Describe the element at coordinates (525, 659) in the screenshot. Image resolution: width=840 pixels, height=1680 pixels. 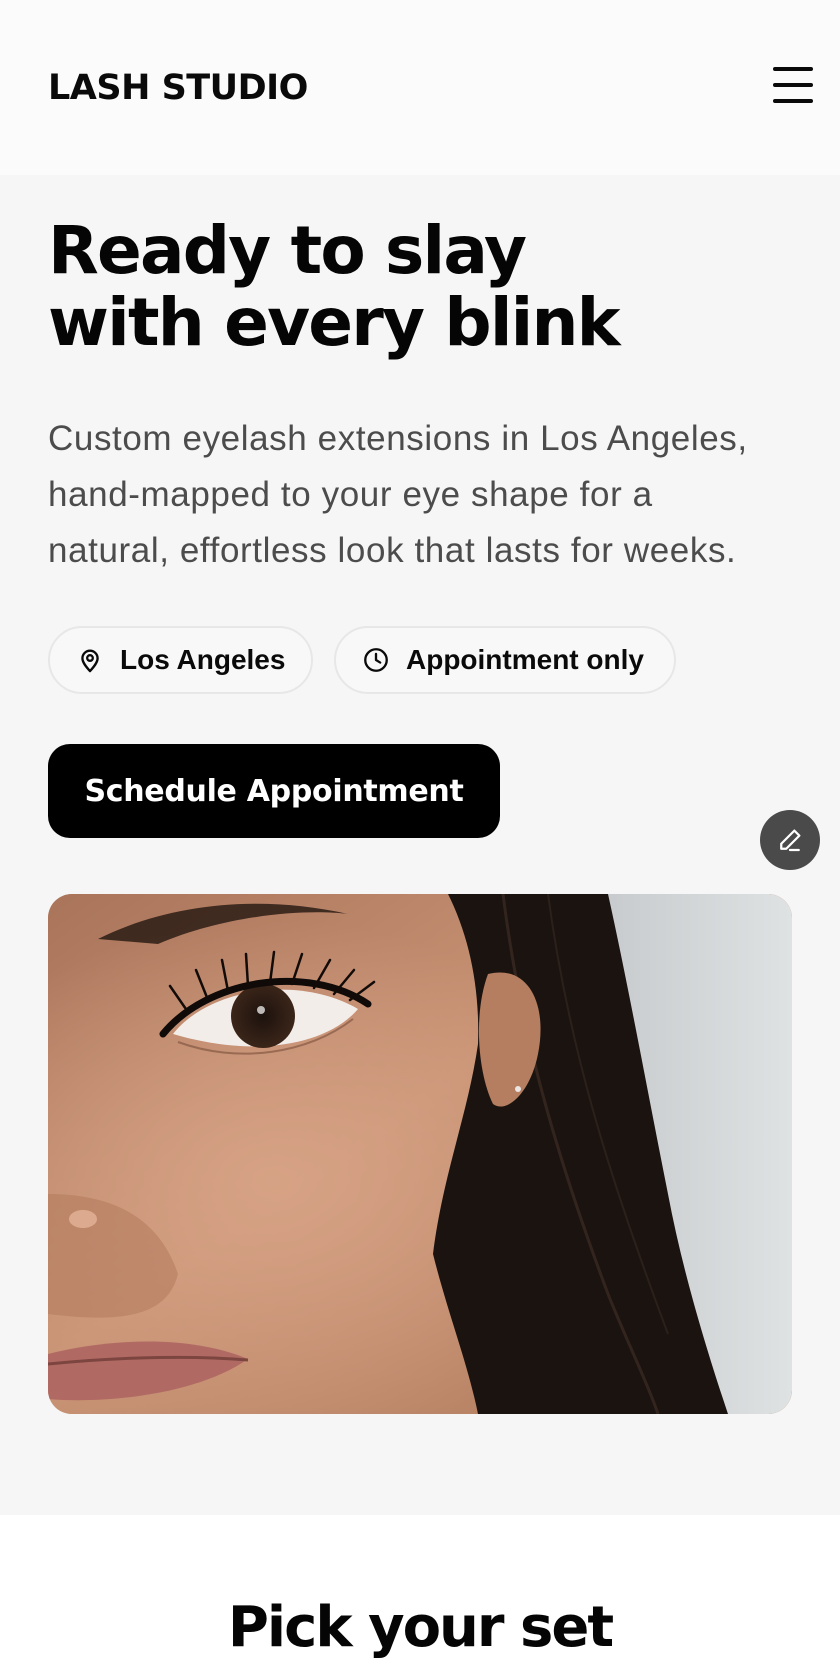
I see `appointment-chip-label: Appointment only` at that location.